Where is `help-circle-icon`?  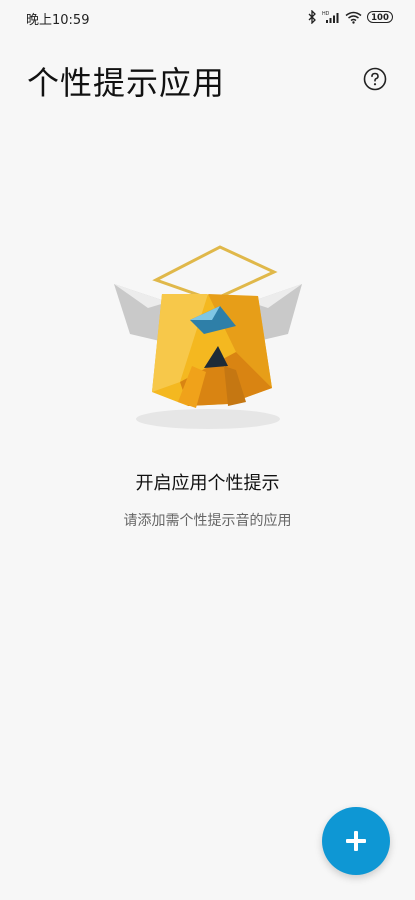 help-circle-icon is located at coordinates (375, 79).